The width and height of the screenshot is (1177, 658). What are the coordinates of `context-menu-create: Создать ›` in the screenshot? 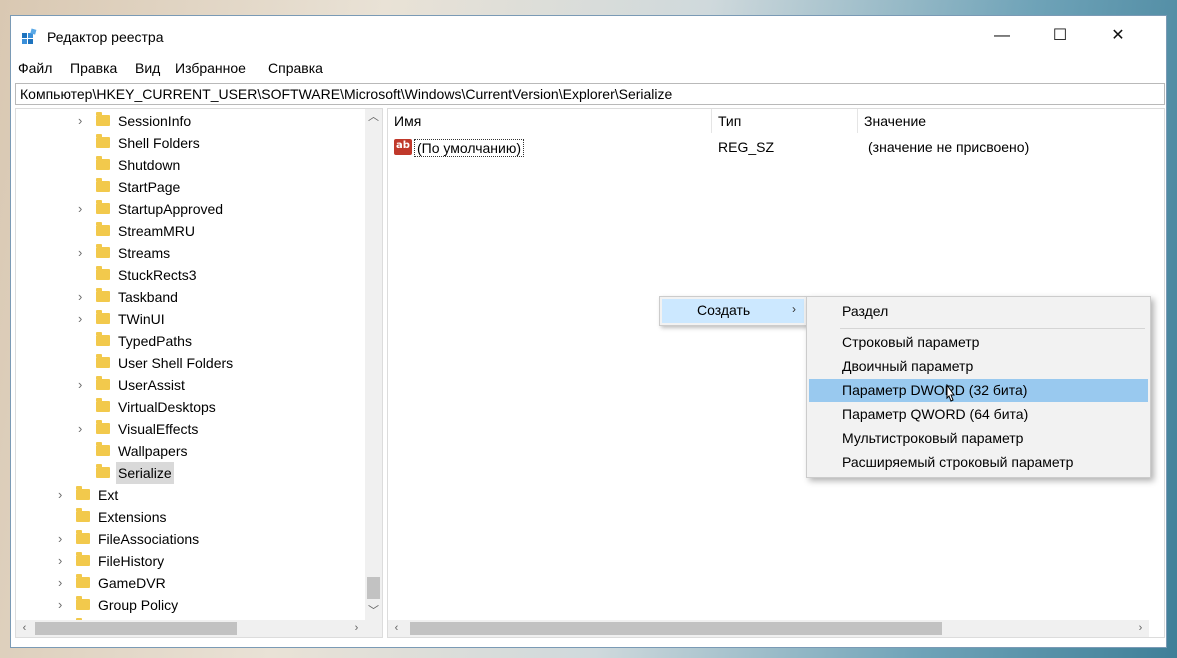 It's located at (733, 311).